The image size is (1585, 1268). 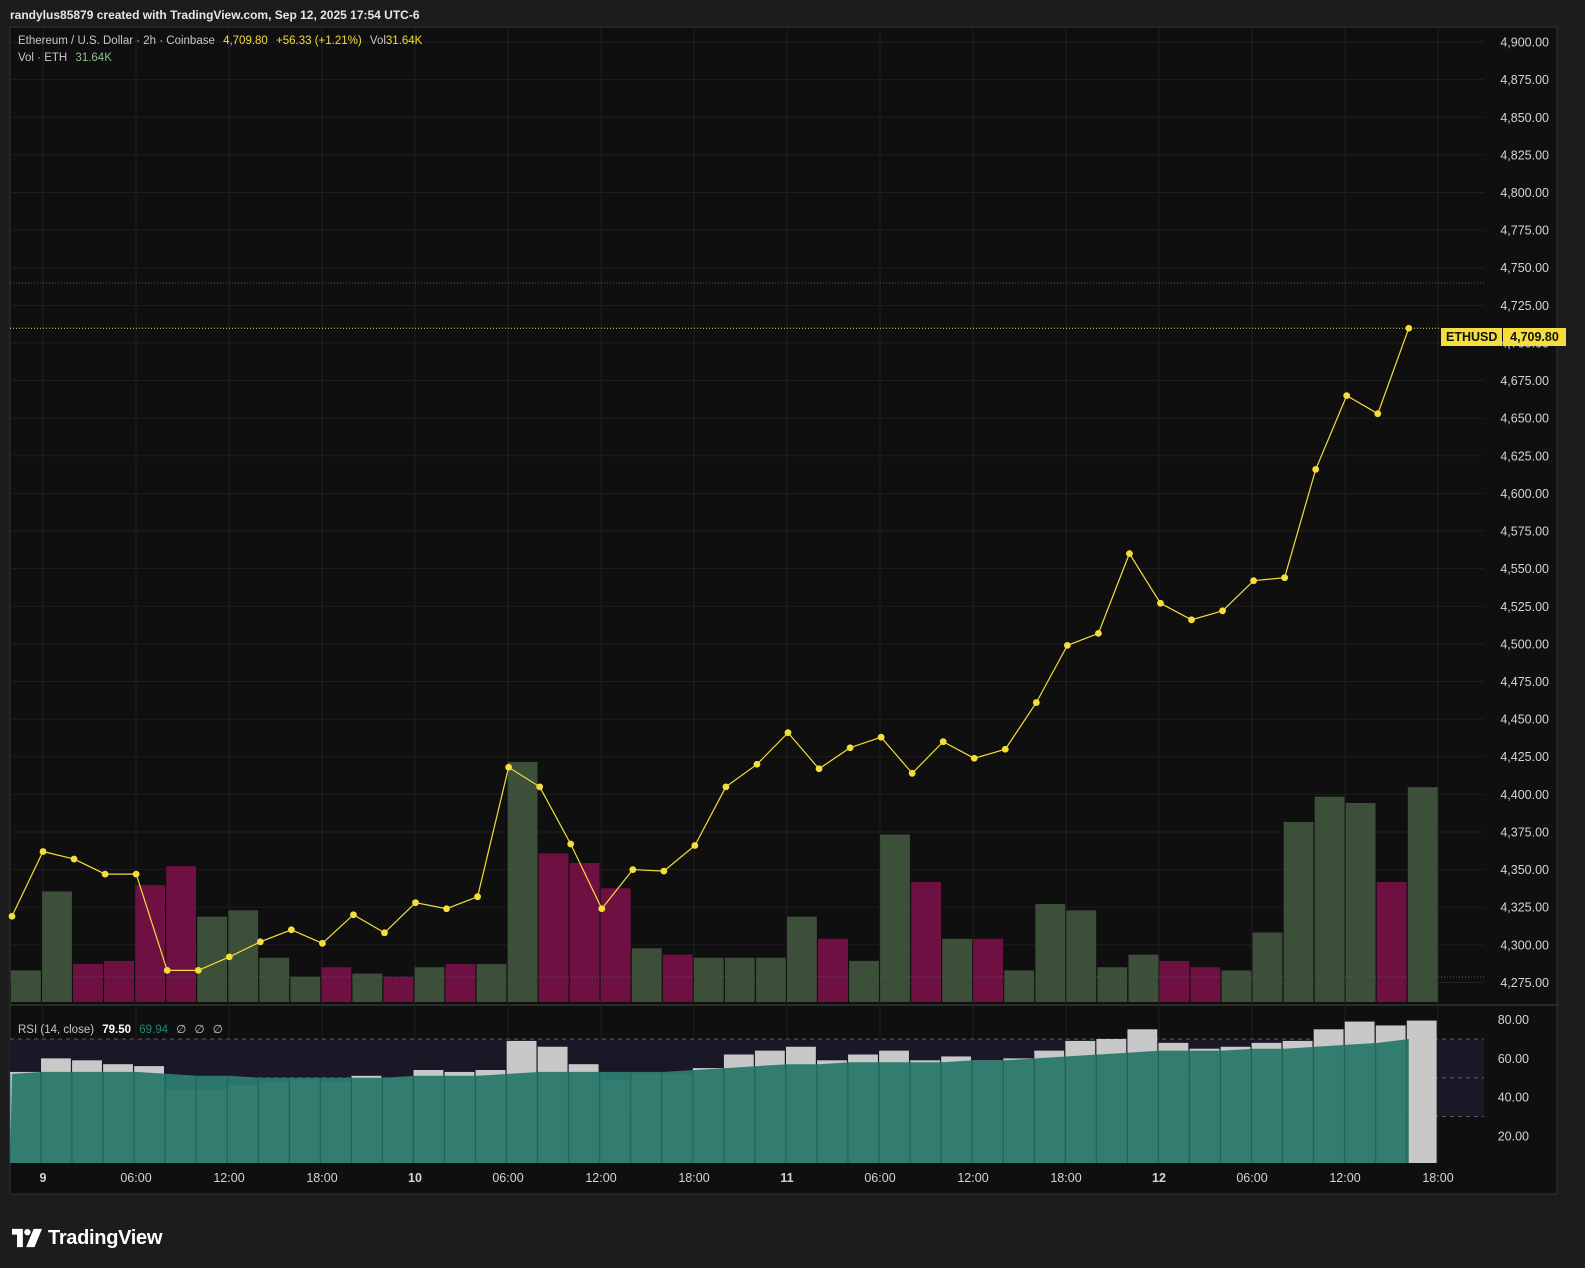 What do you see at coordinates (1524, 456) in the screenshot?
I see `y-tick-label: 4,625.00` at bounding box center [1524, 456].